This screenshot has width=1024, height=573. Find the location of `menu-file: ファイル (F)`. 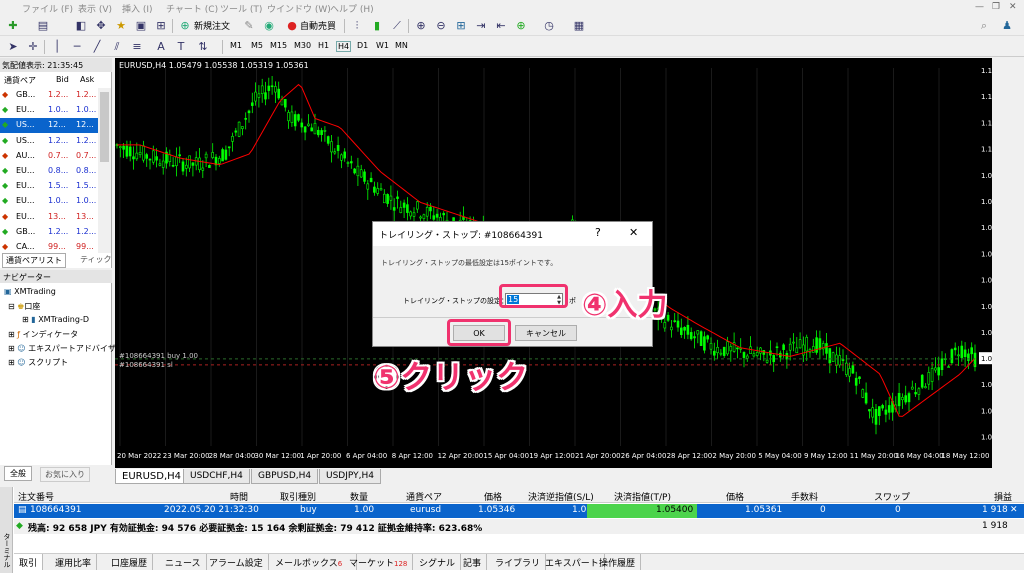

menu-file: ファイル (F) is located at coordinates (47, 8).